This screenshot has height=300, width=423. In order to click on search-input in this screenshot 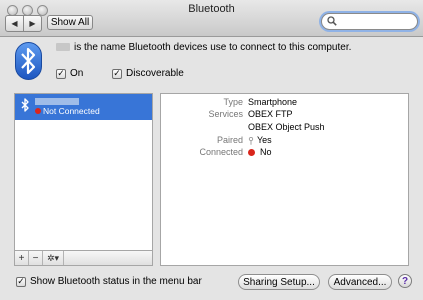, I will do `click(375, 21)`.